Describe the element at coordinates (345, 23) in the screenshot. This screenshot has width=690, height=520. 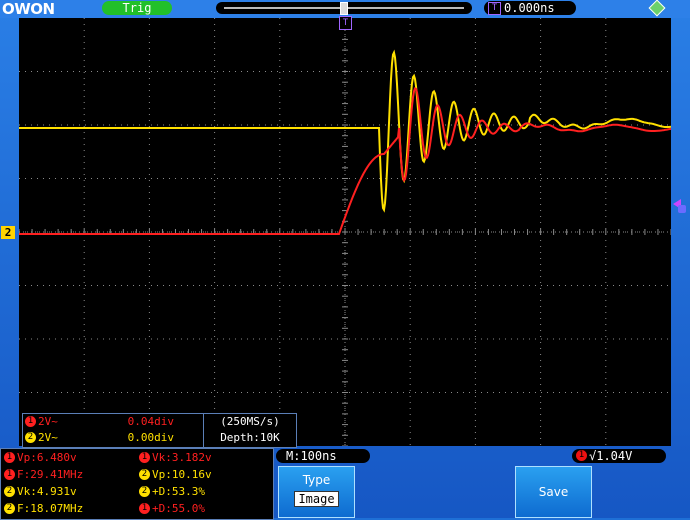
I see `trigger-position-marker: T` at that location.